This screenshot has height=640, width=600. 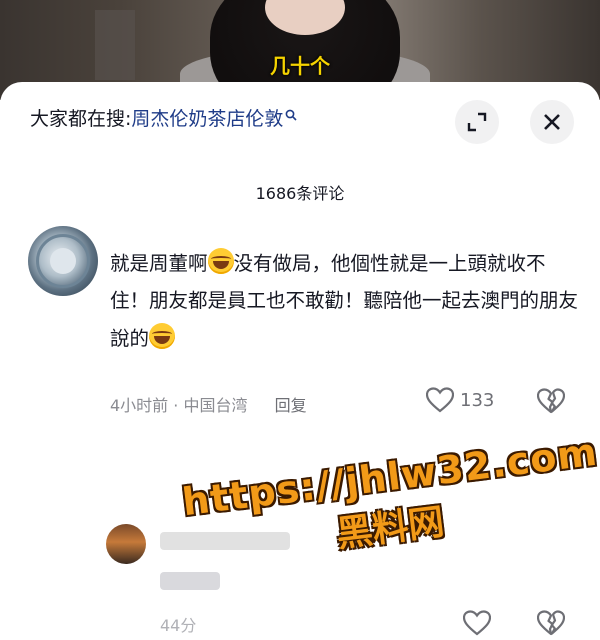 I want to click on reply-button: 回复, so click(x=291, y=405).